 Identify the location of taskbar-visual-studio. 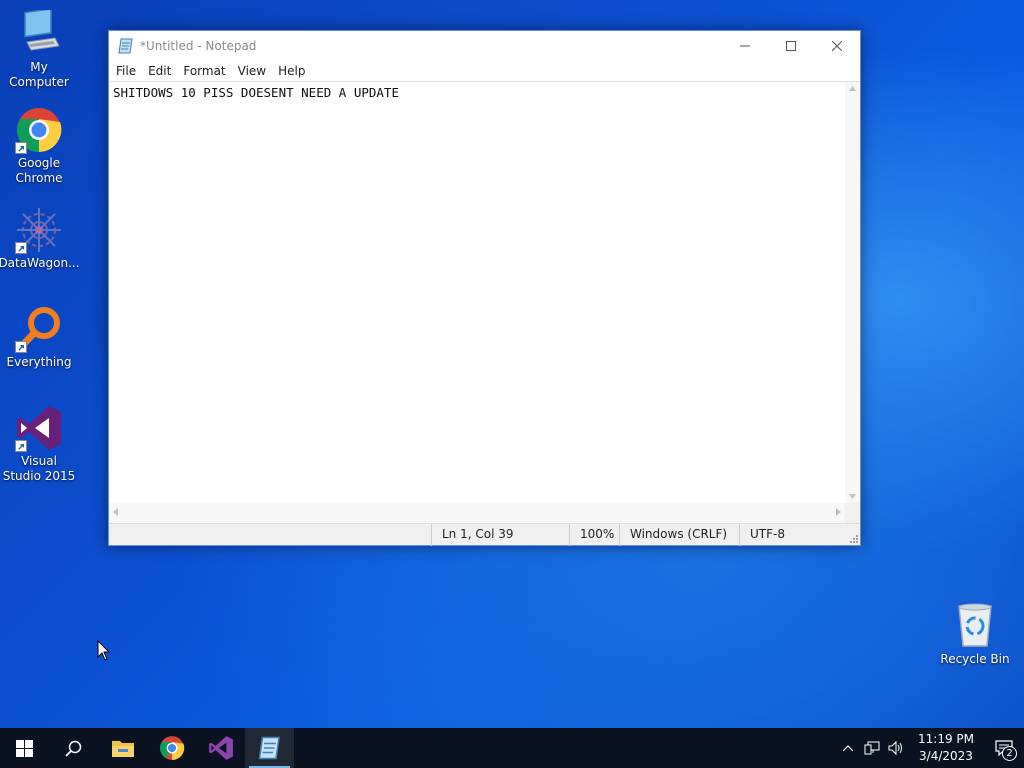
(220, 748).